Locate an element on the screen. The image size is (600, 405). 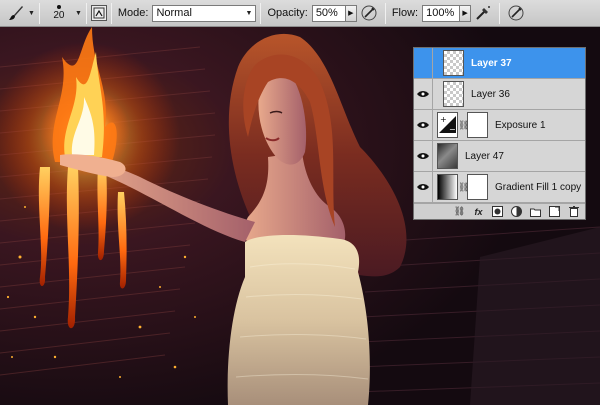
brush-preset-picker: 20 is located at coordinates (59, 13).